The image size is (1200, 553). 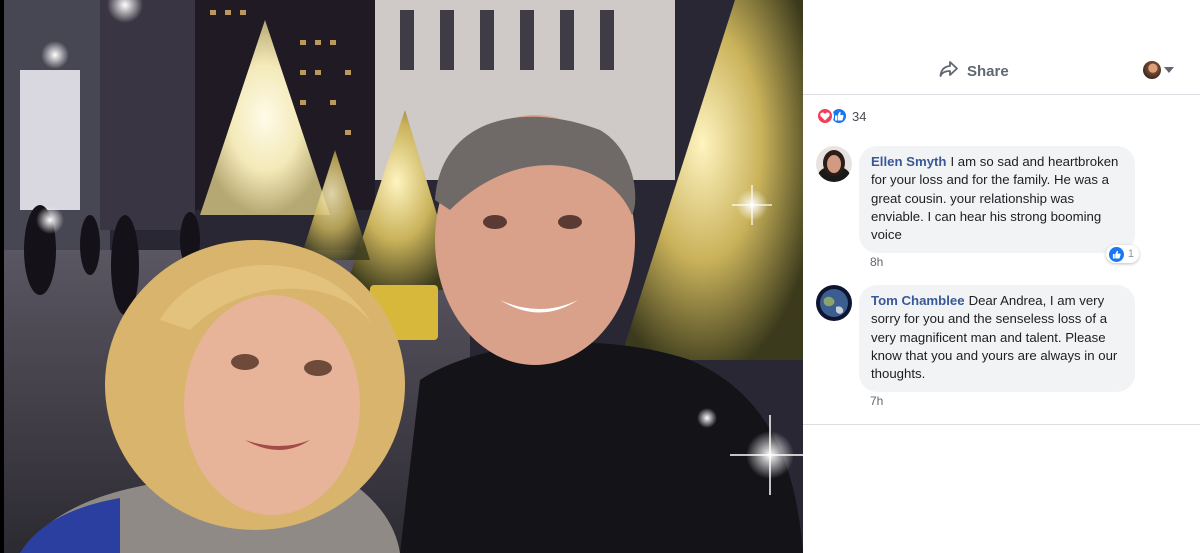 I want to click on post-as-menu, so click(x=1158, y=70).